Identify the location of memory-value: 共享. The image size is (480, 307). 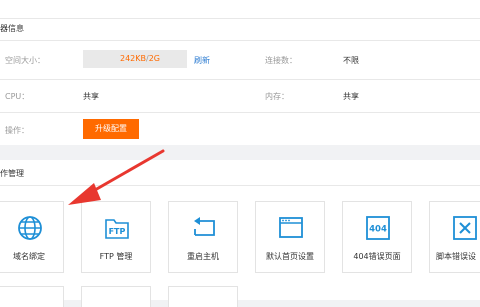
(351, 96).